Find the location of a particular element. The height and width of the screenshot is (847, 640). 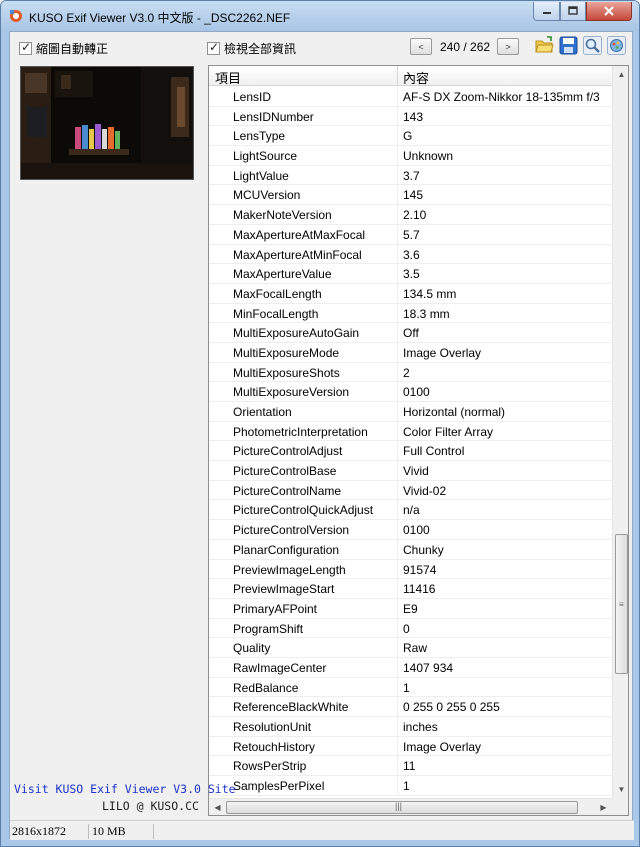

table-row: PictureControlVersion 0100 is located at coordinates (410, 530).